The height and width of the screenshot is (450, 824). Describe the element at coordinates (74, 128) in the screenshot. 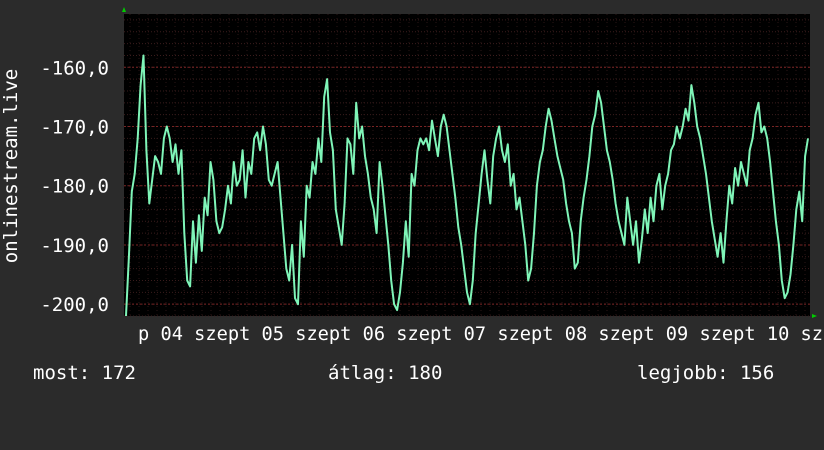

I see `y-tick-label: -170,0` at that location.